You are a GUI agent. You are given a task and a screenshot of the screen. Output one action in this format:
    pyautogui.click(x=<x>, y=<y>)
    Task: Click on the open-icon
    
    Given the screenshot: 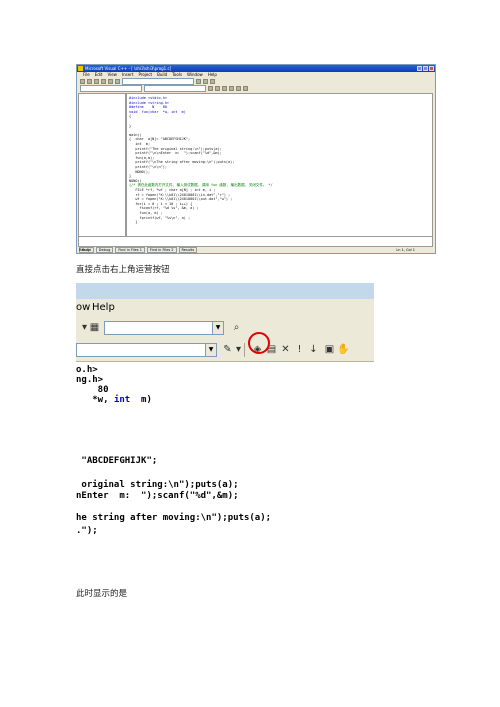 What is the action you would take?
    pyautogui.click(x=89, y=81)
    